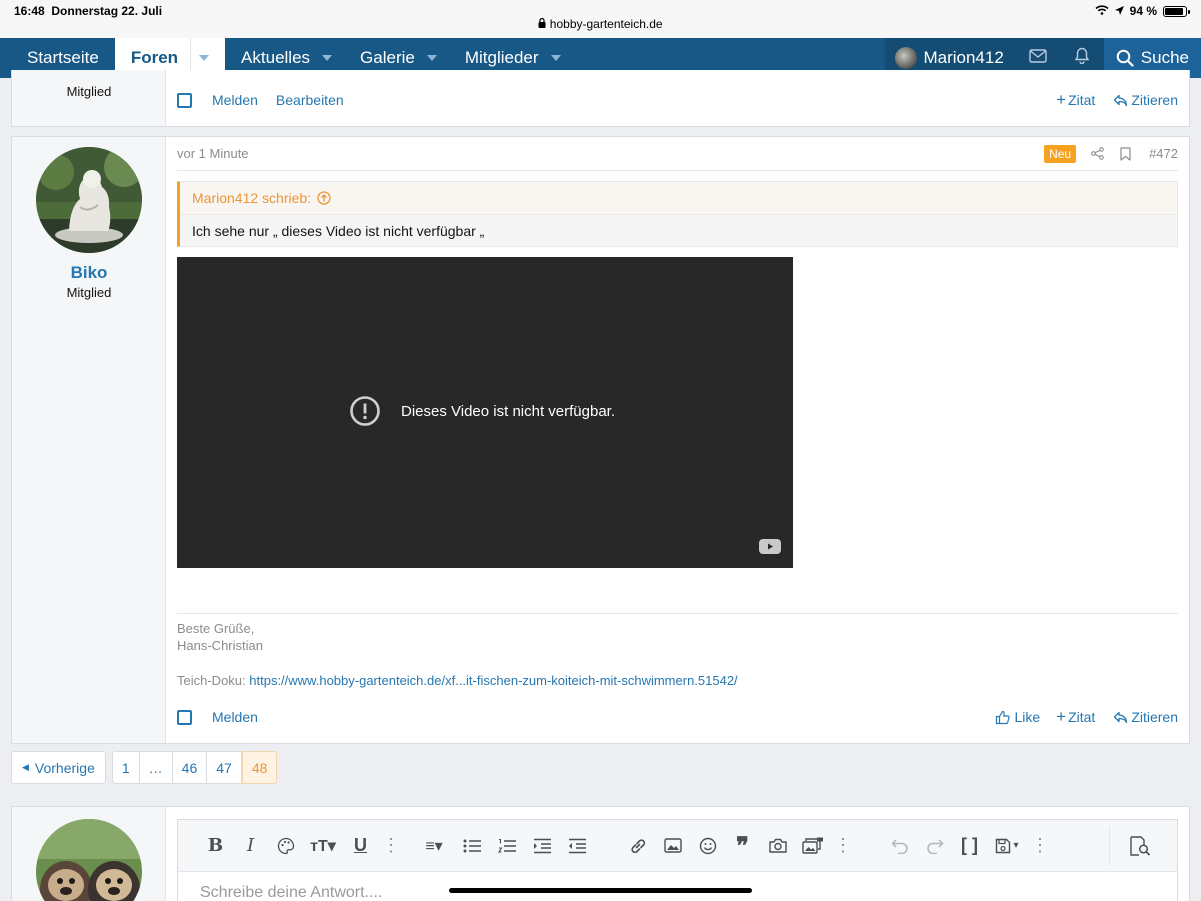  I want to click on italic-icon: I, so click(250, 845).